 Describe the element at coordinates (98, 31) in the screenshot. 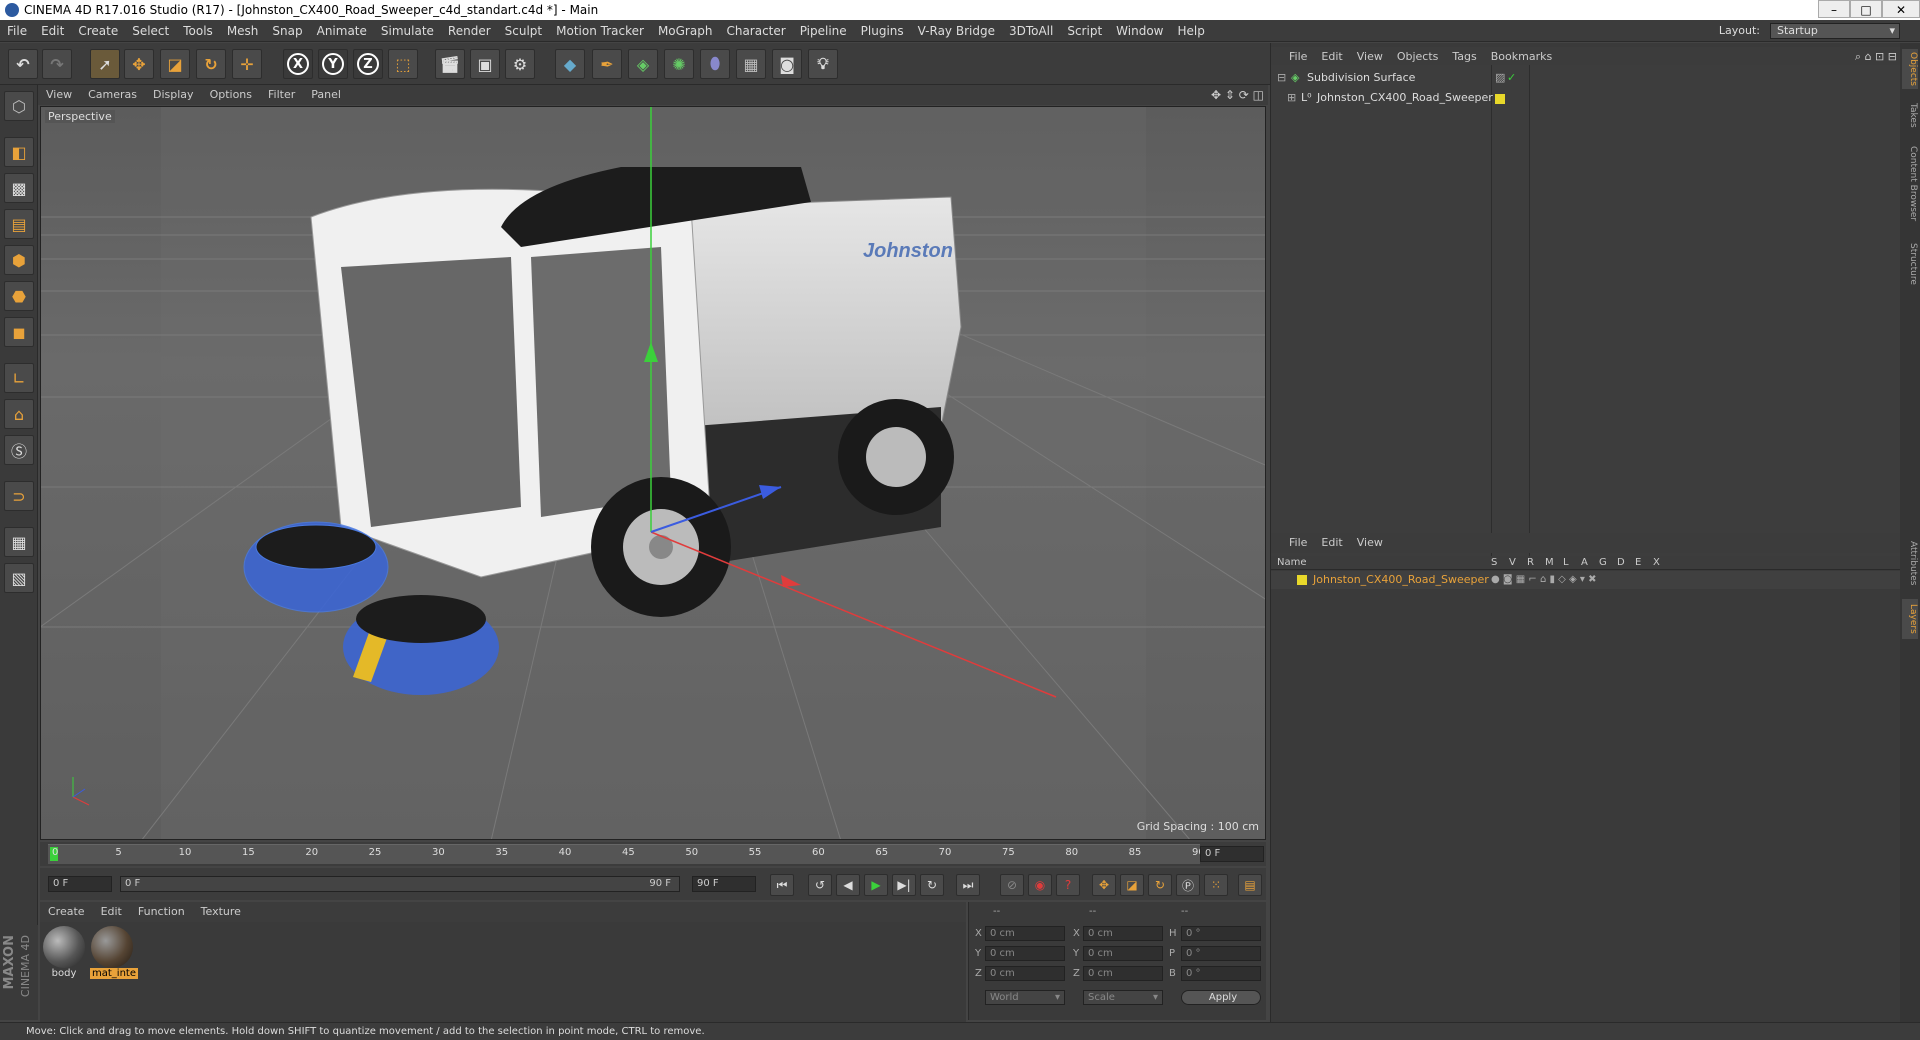

I see `menu-create: Create` at that location.